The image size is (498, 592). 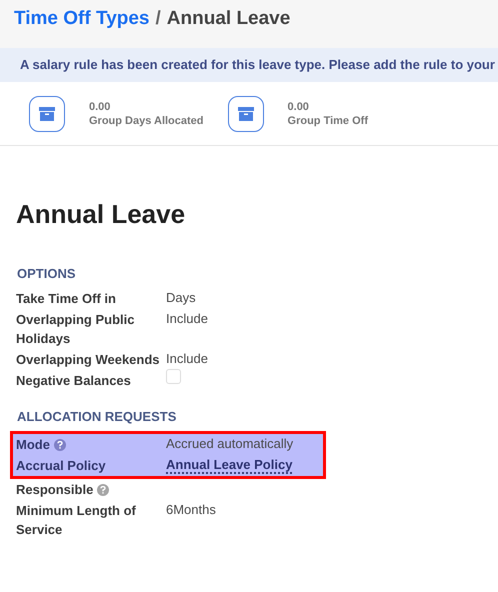 I want to click on field-value: Accrued automatically, so click(x=230, y=443).